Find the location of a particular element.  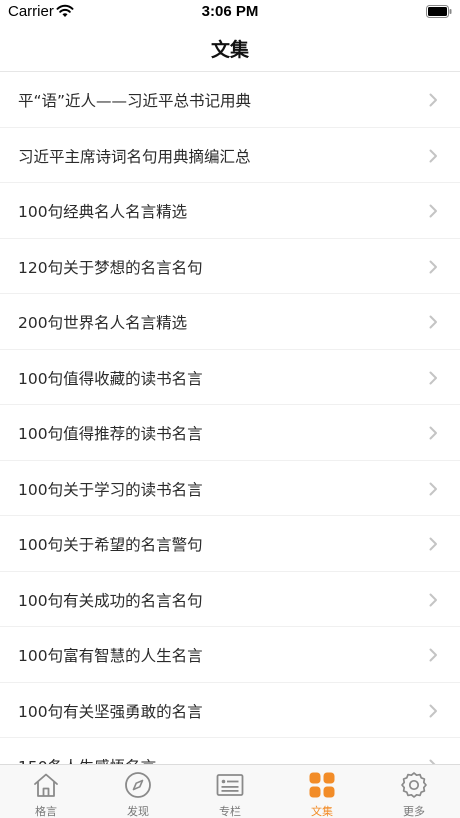

list-item: 120句关于梦想的名言名句 is located at coordinates (230, 266).